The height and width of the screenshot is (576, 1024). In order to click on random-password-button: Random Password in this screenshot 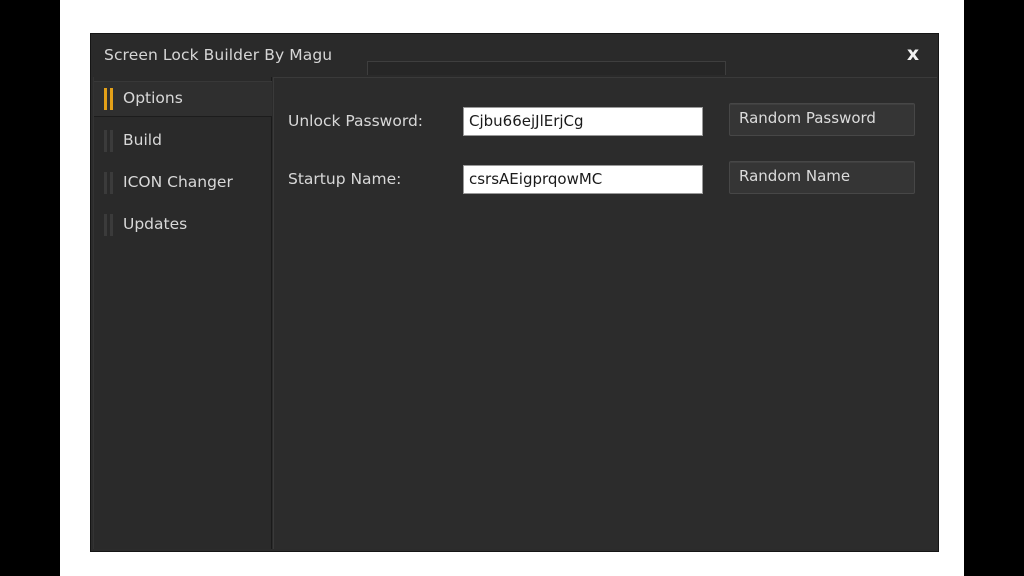, I will do `click(822, 119)`.